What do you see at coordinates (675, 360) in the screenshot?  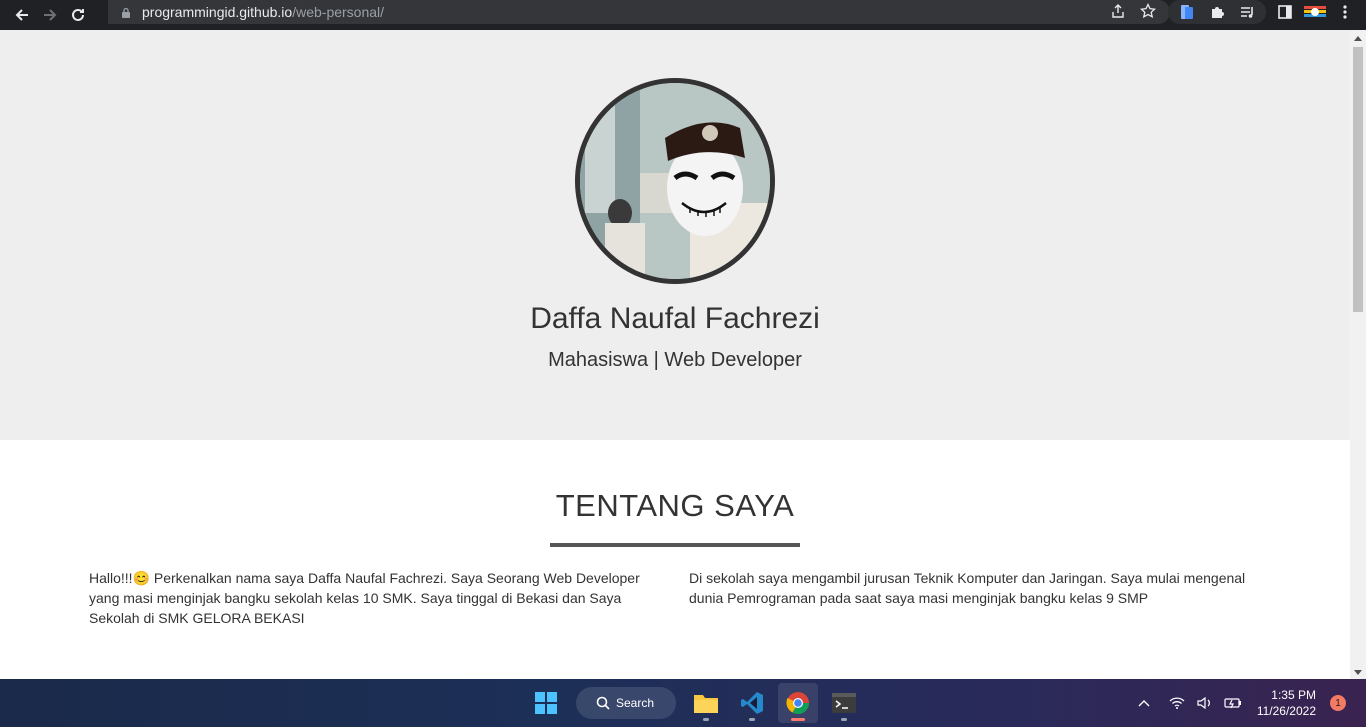 I see `hero-role: Mahasiswa | Web Developer` at bounding box center [675, 360].